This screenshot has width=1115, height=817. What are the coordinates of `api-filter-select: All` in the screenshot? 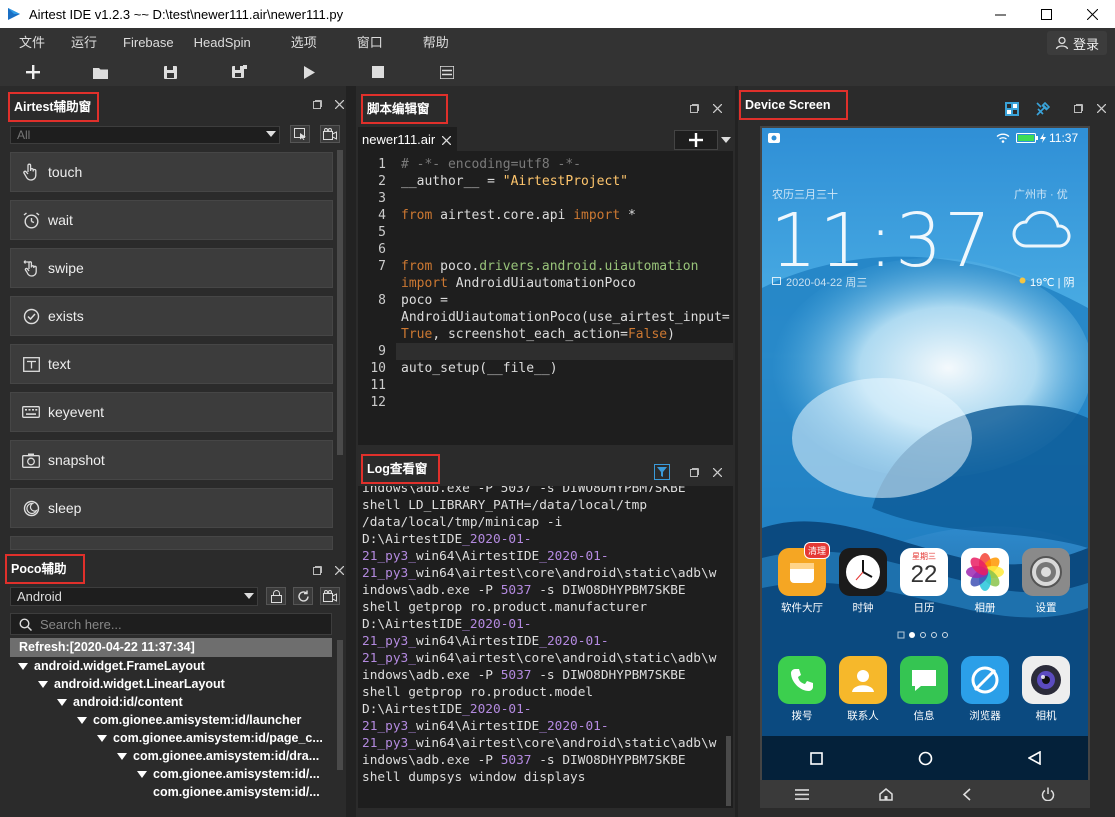 It's located at (145, 135).